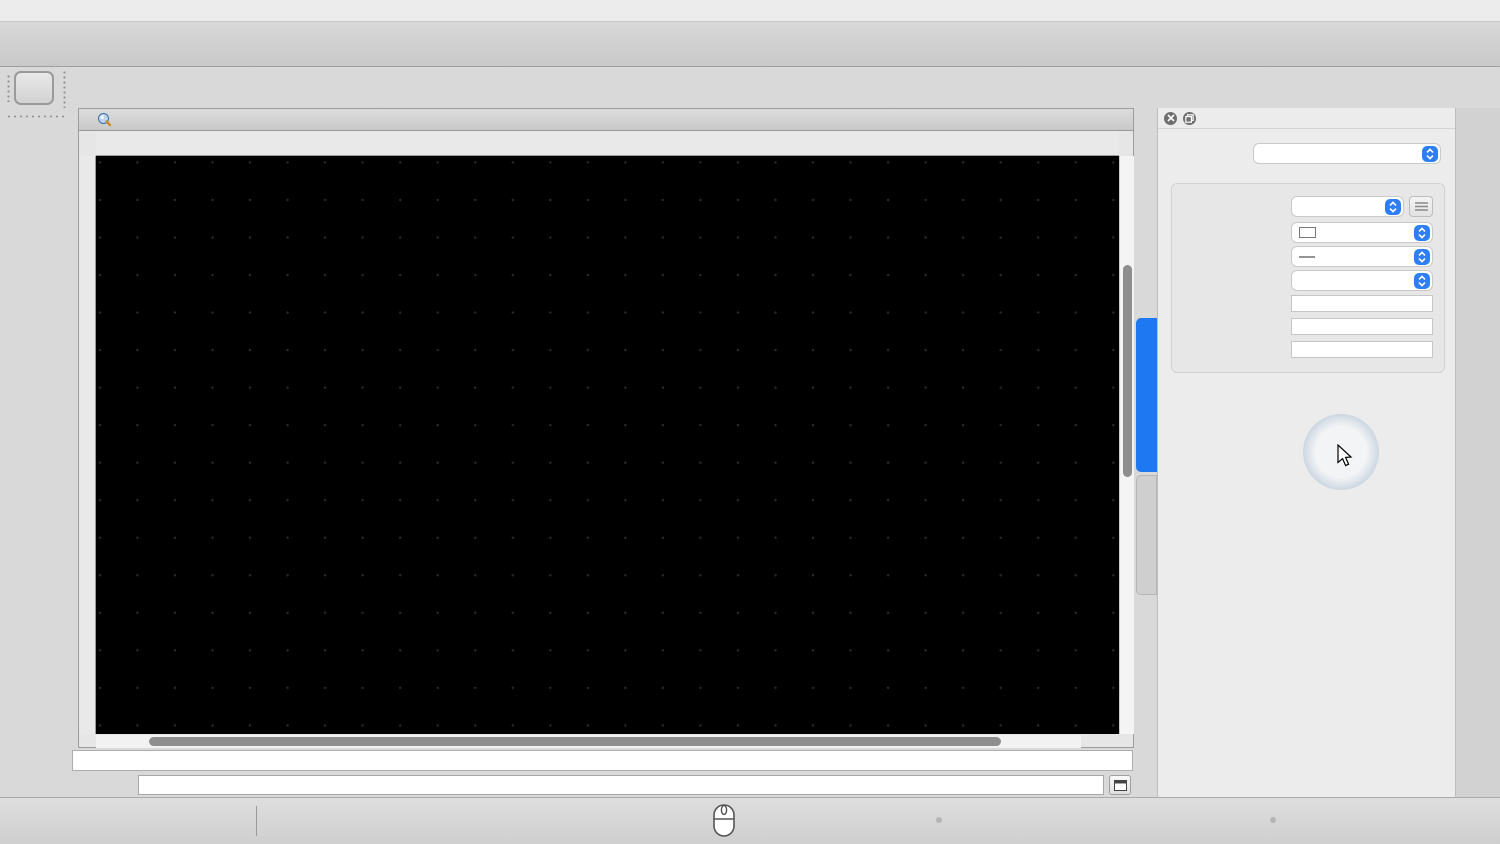 The width and height of the screenshot is (1500, 844). Describe the element at coordinates (1347, 206) in the screenshot. I see `layer-dropdown` at that location.